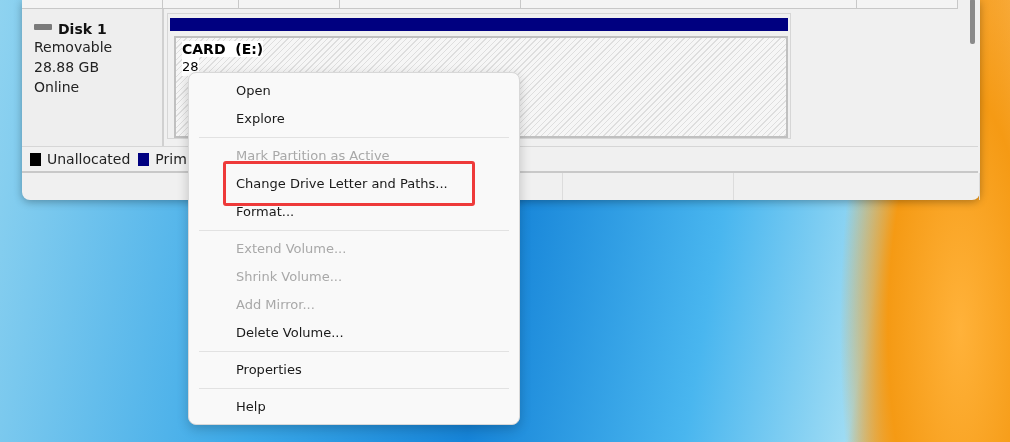 The height and width of the screenshot is (442, 1010). What do you see at coordinates (74, 47) in the screenshot?
I see `disk-type: Removable` at bounding box center [74, 47].